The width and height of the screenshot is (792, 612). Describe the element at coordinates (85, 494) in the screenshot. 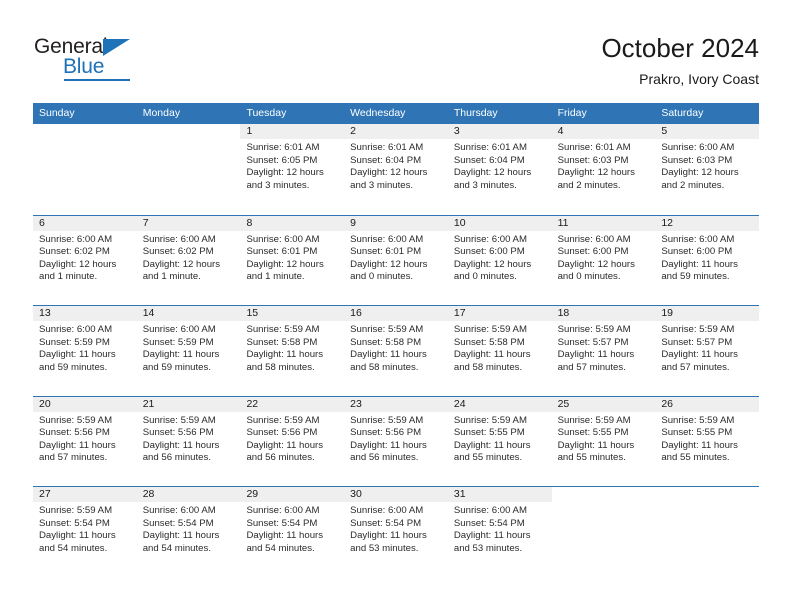

I see `day-number: 27` at that location.